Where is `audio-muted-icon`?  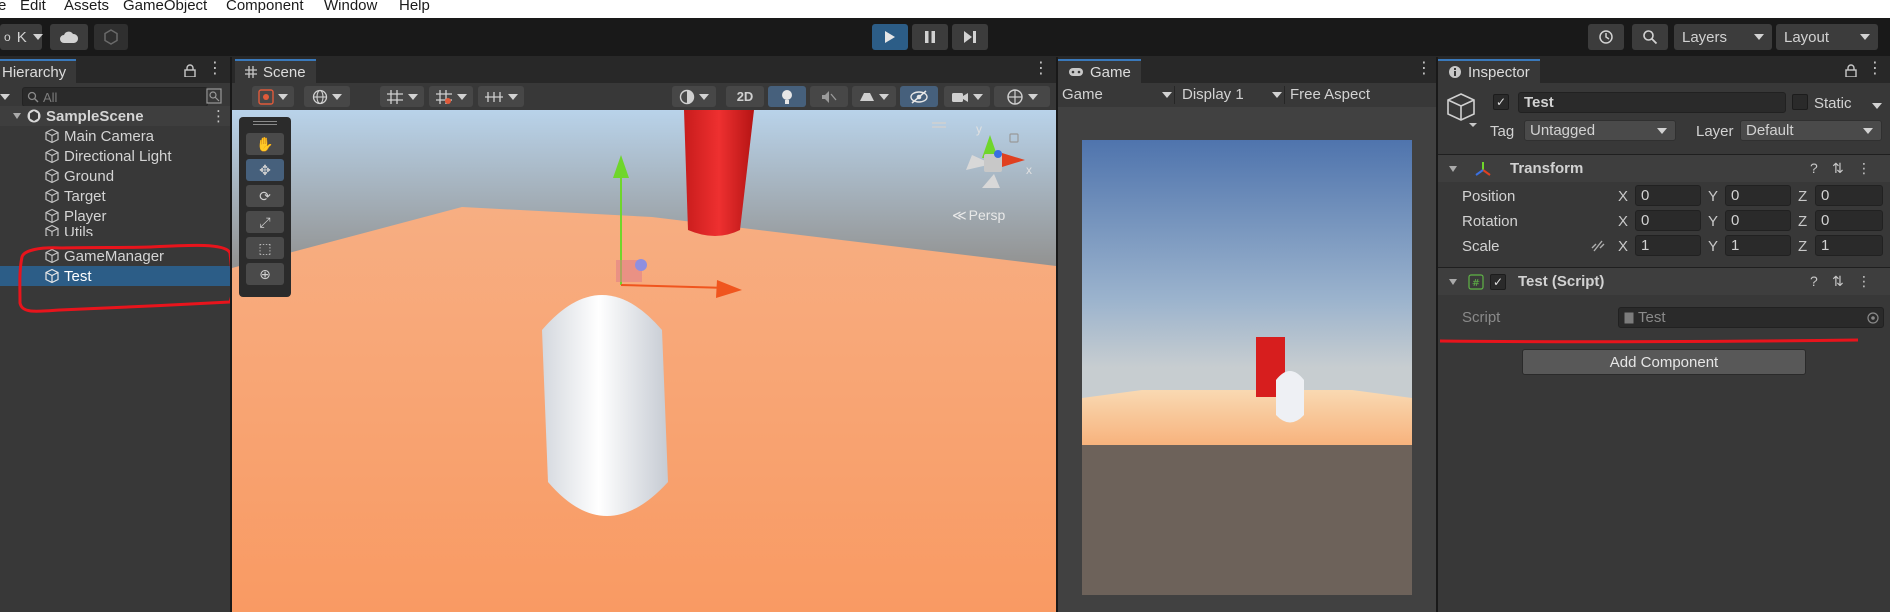
audio-muted-icon is located at coordinates (829, 96).